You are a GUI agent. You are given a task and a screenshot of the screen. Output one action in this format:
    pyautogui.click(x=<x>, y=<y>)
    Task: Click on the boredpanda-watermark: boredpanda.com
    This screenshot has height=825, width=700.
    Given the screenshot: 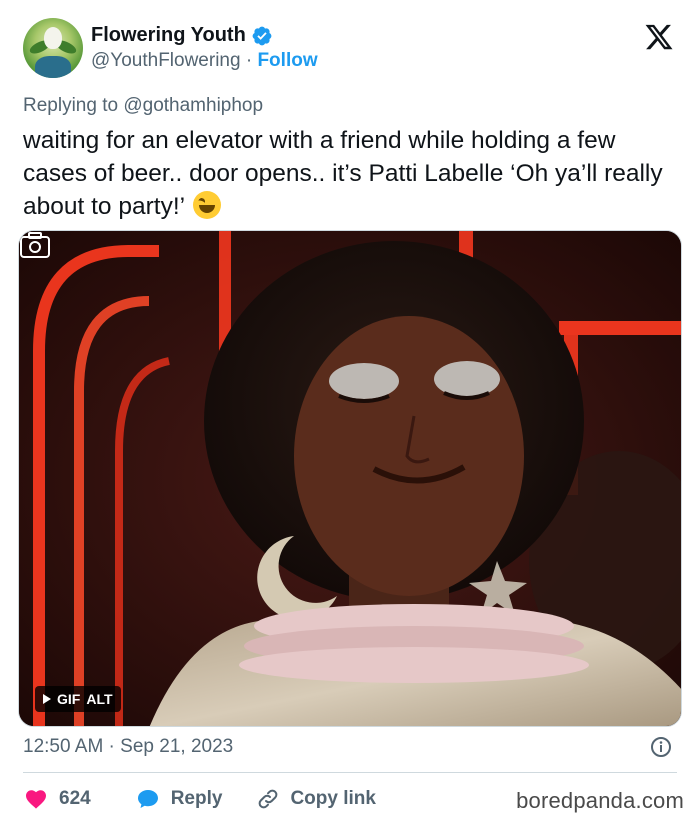 What is the action you would take?
    pyautogui.click(x=600, y=800)
    